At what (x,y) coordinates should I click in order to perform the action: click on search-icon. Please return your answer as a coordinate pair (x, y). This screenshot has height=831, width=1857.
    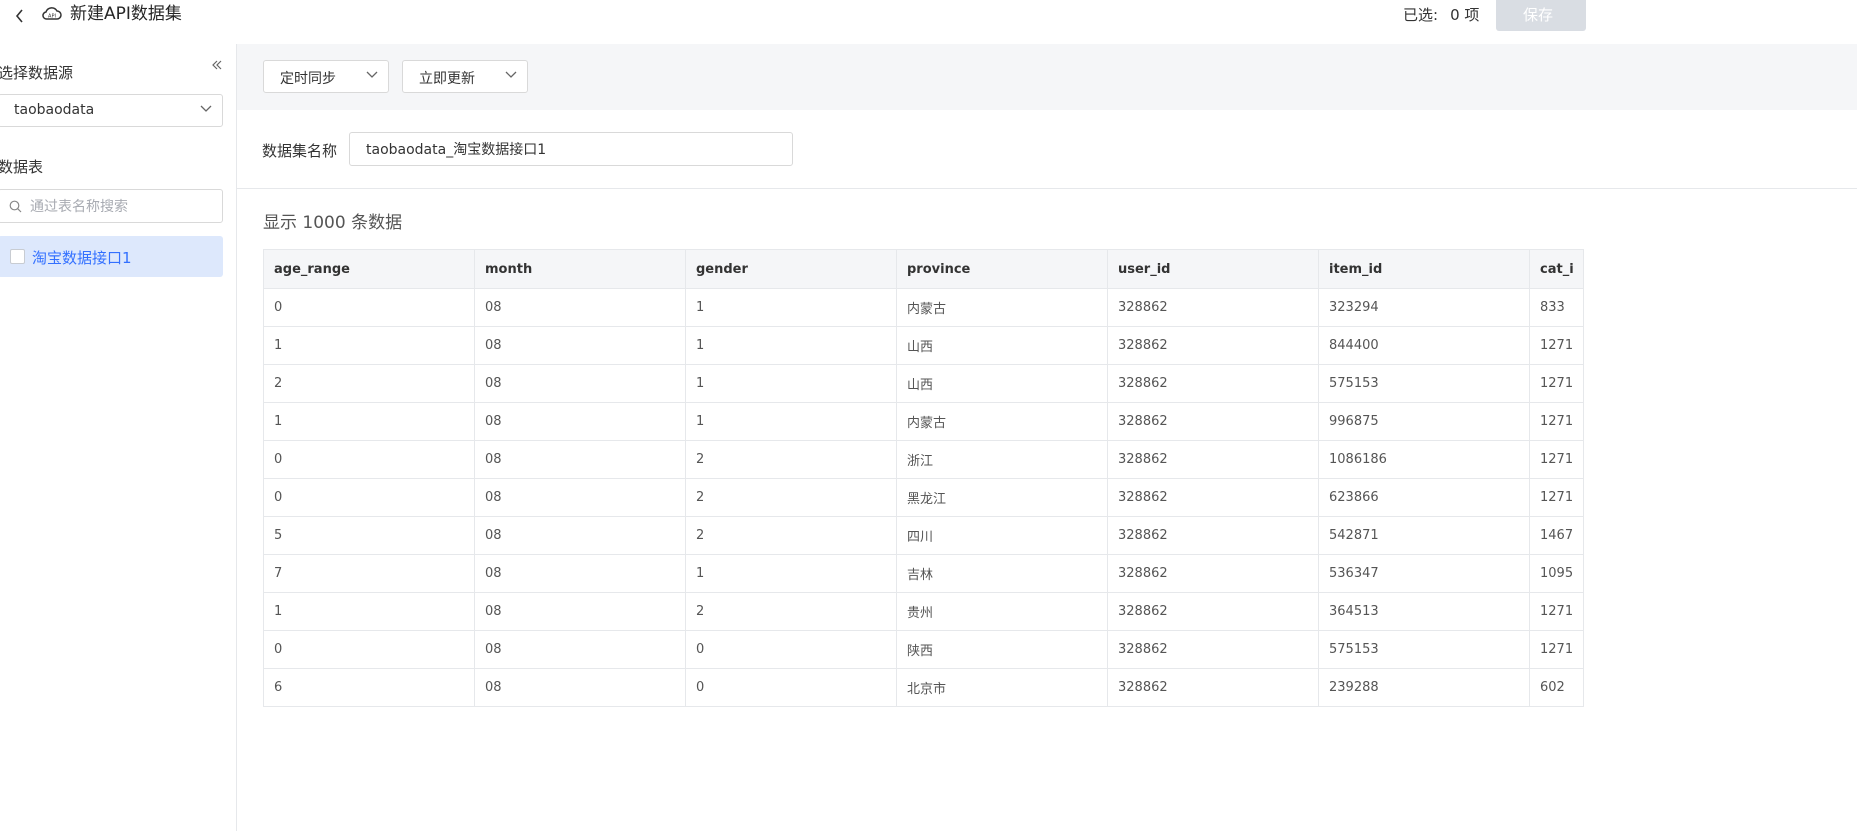
    Looking at the image, I should click on (15, 206).